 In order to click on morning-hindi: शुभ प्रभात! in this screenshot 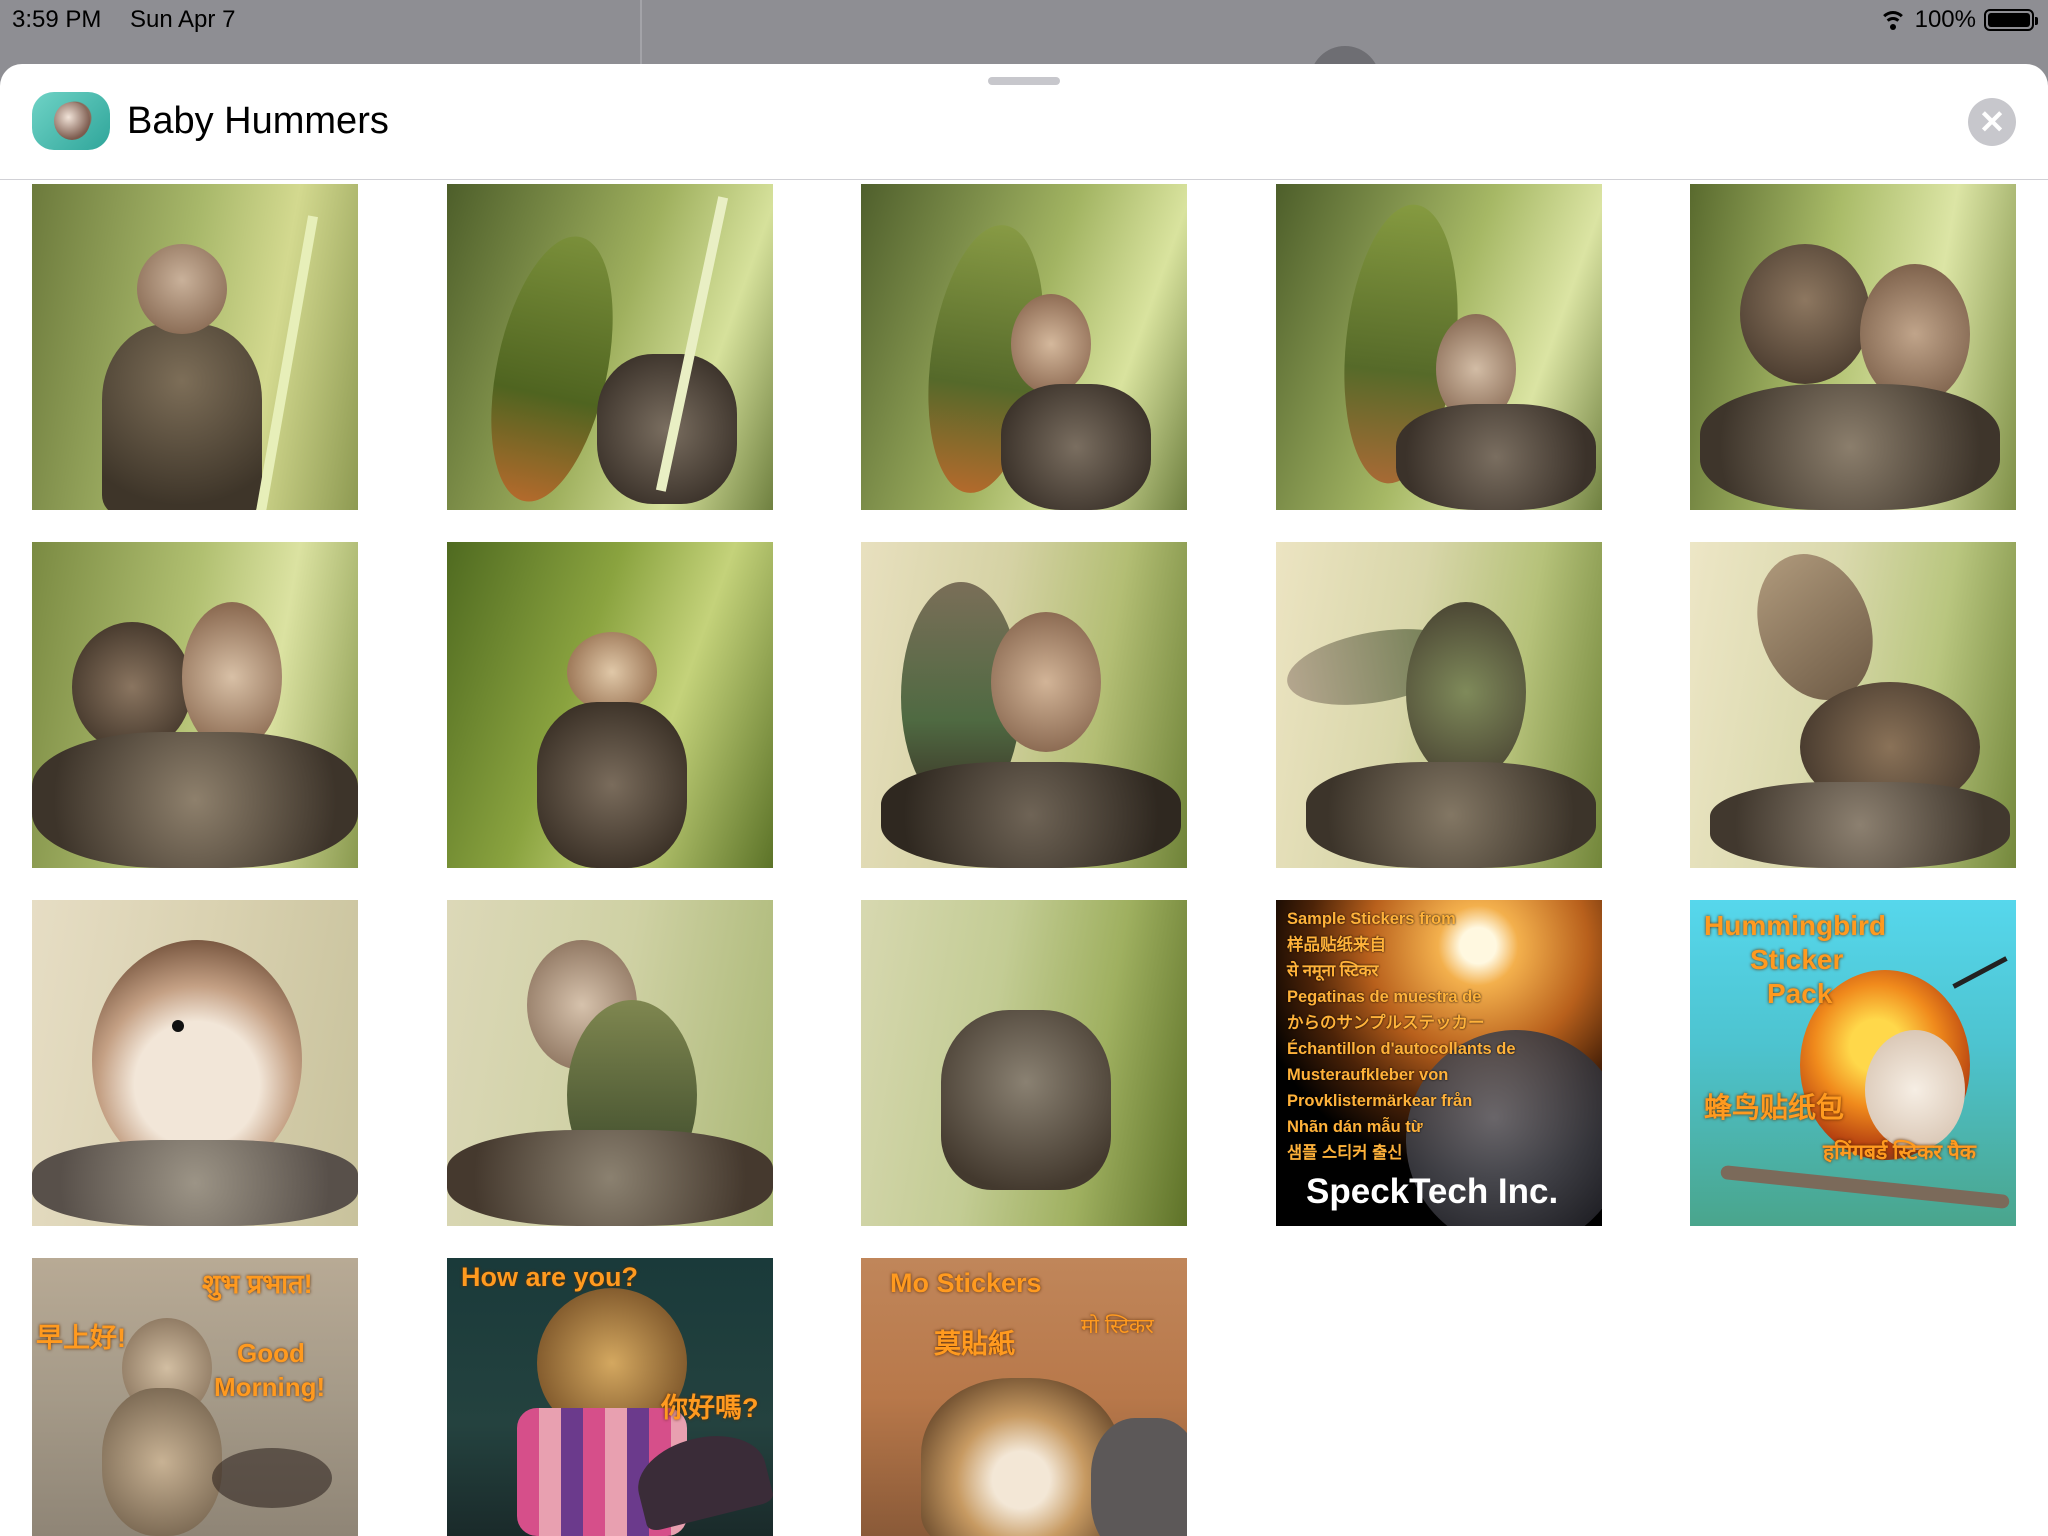, I will do `click(257, 1284)`.